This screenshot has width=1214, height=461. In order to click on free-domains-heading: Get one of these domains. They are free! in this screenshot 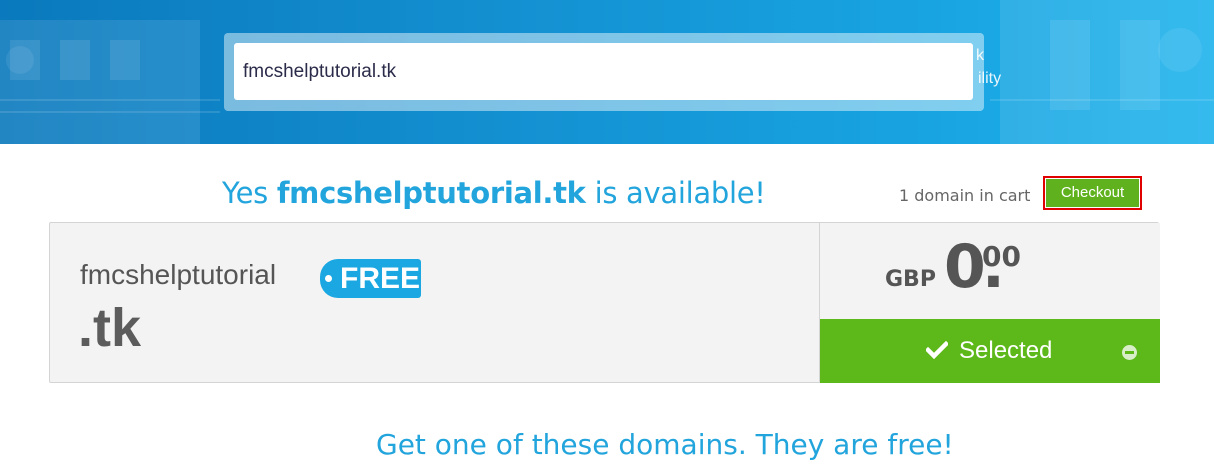, I will do `click(665, 444)`.